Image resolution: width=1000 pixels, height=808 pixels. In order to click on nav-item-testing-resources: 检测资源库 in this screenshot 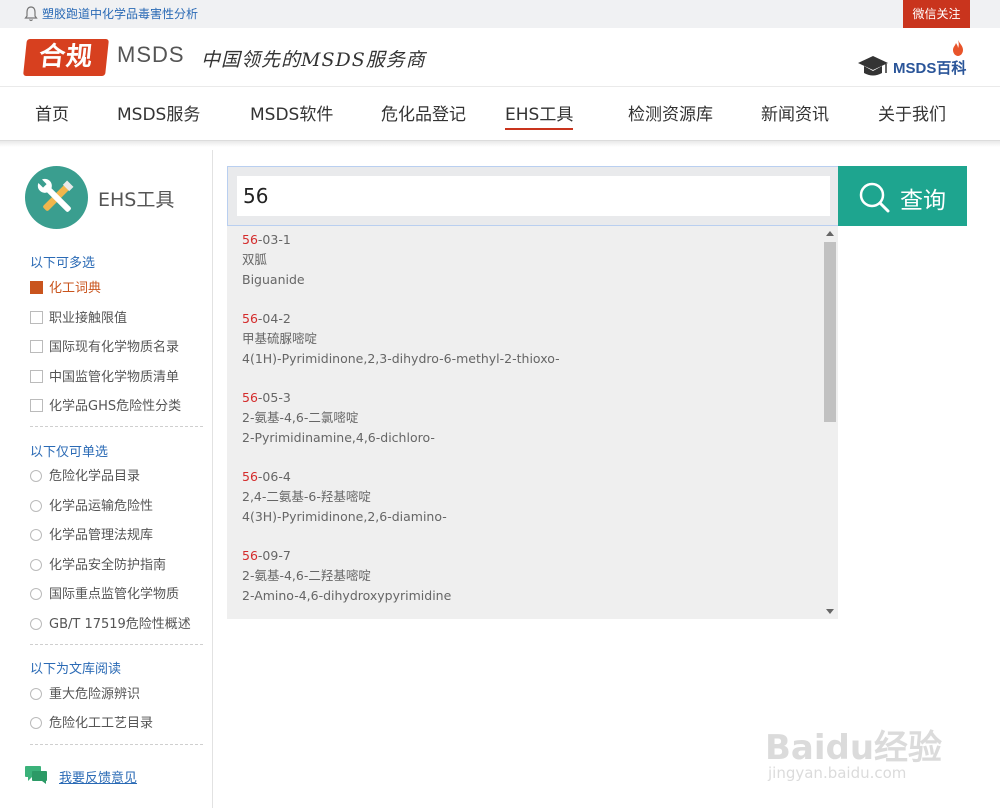, I will do `click(670, 112)`.